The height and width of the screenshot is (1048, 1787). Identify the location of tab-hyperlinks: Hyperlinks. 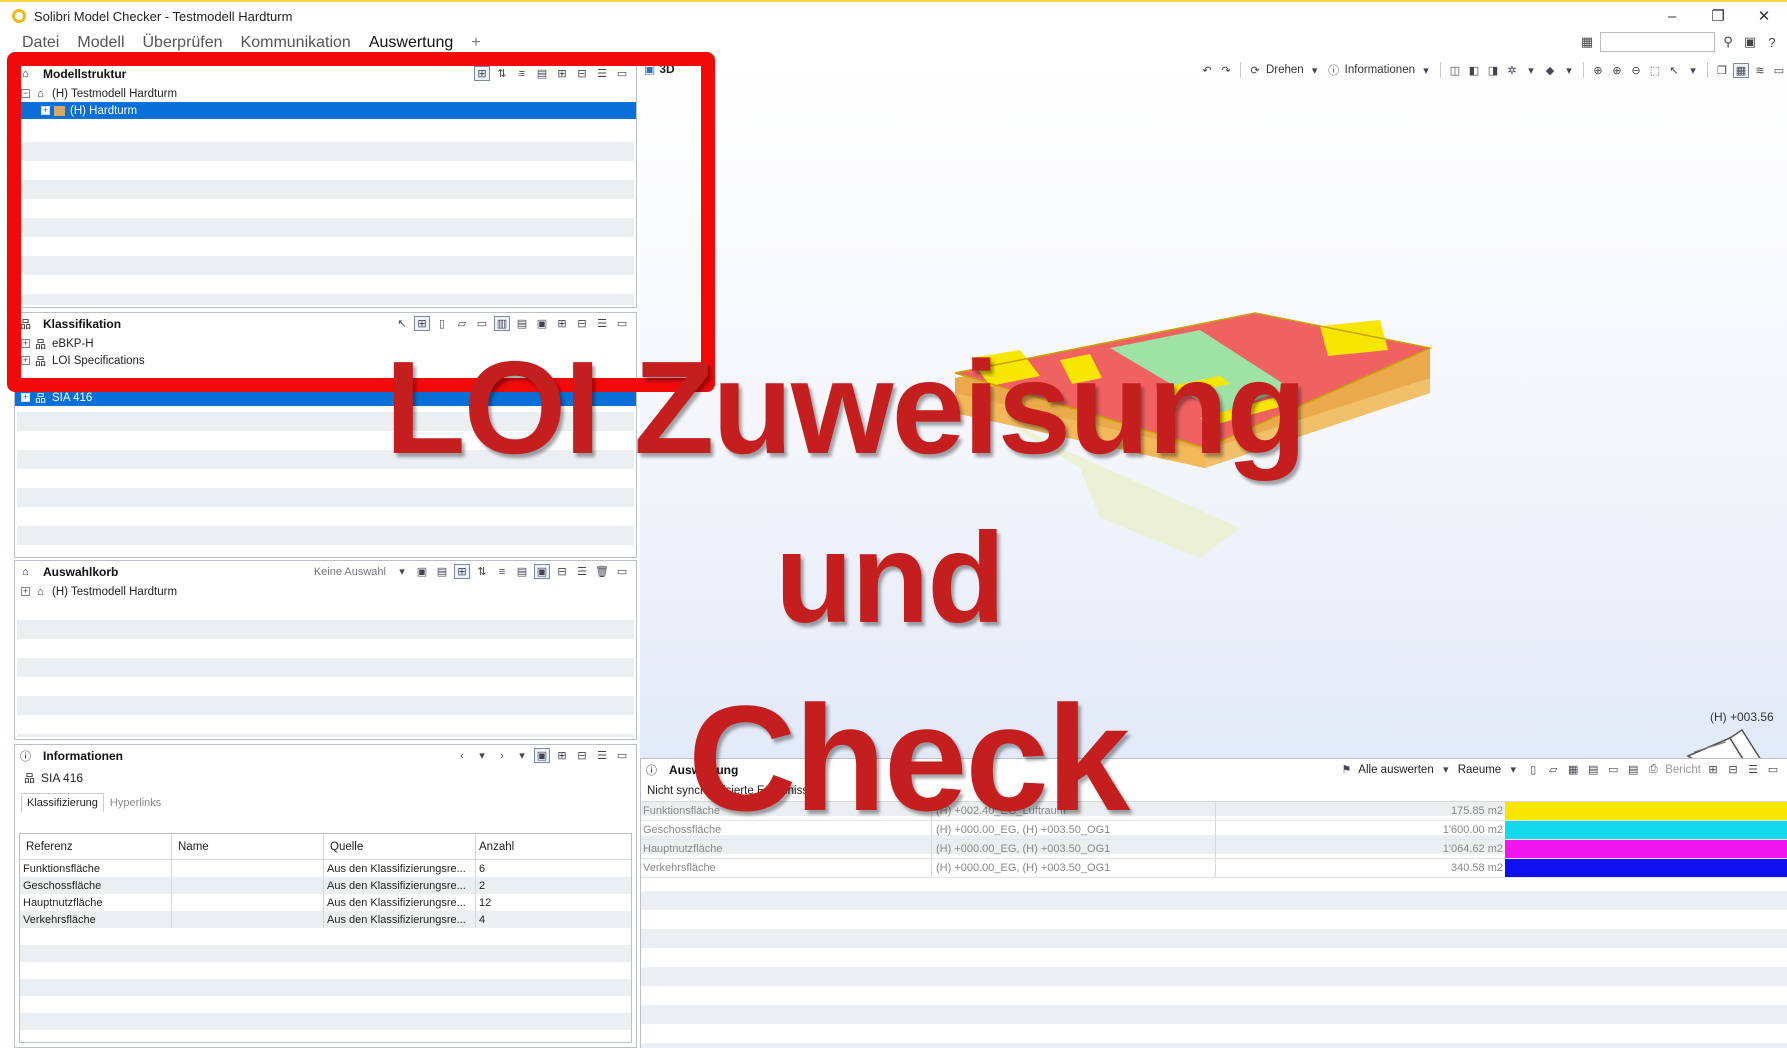
(135, 802).